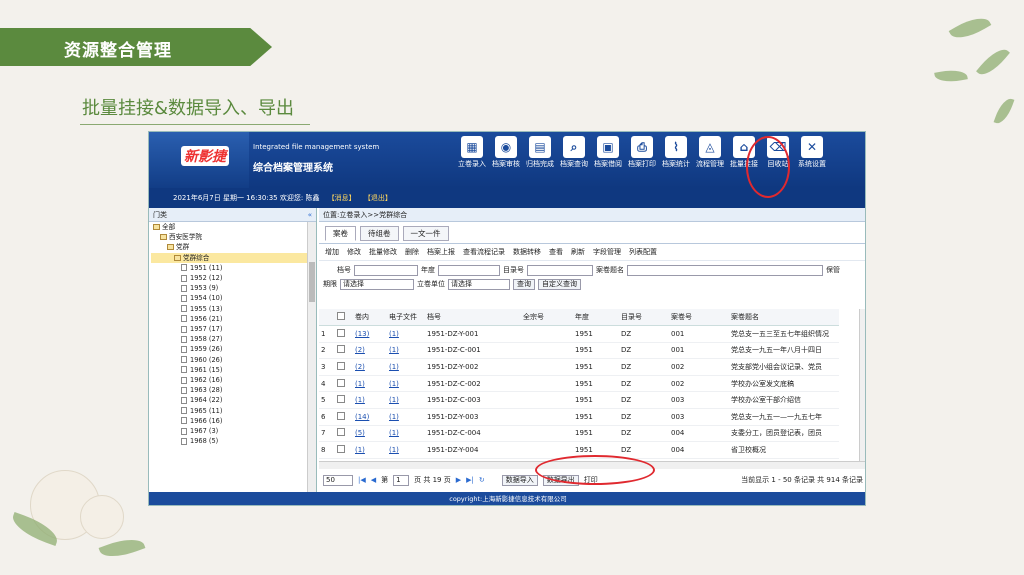 This screenshot has height=575, width=1024. What do you see at coordinates (784, 318) in the screenshot?
I see `column-header: 案卷题名` at bounding box center [784, 318].